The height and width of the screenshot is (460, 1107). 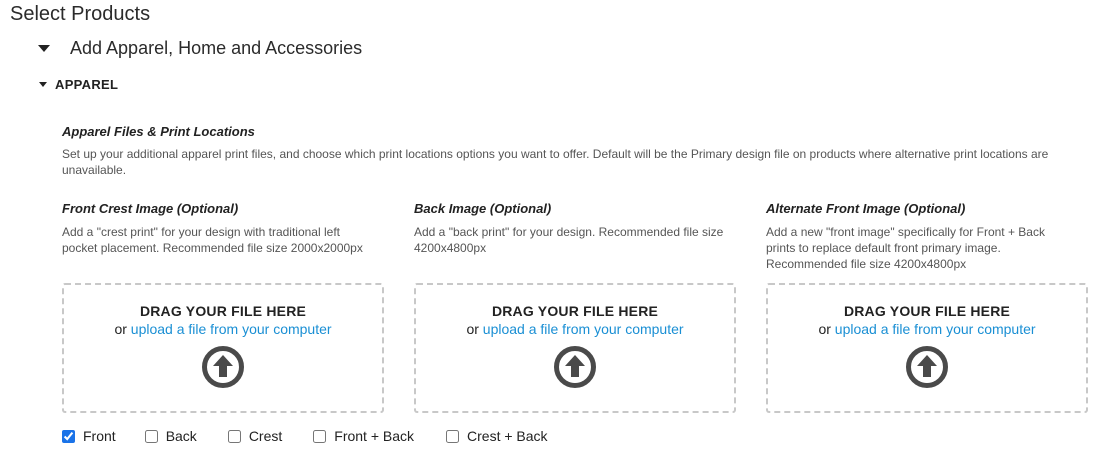 I want to click on checkbox-front-back, so click(x=320, y=436).